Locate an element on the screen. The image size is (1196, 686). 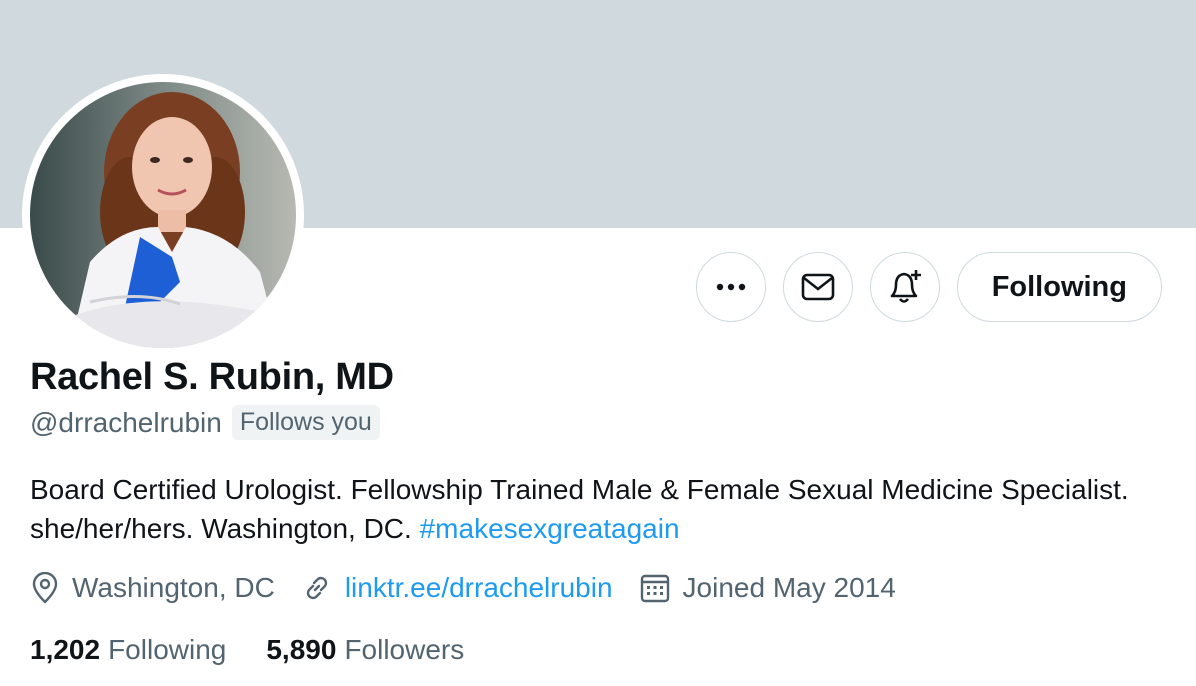
more-button is located at coordinates (730, 287).